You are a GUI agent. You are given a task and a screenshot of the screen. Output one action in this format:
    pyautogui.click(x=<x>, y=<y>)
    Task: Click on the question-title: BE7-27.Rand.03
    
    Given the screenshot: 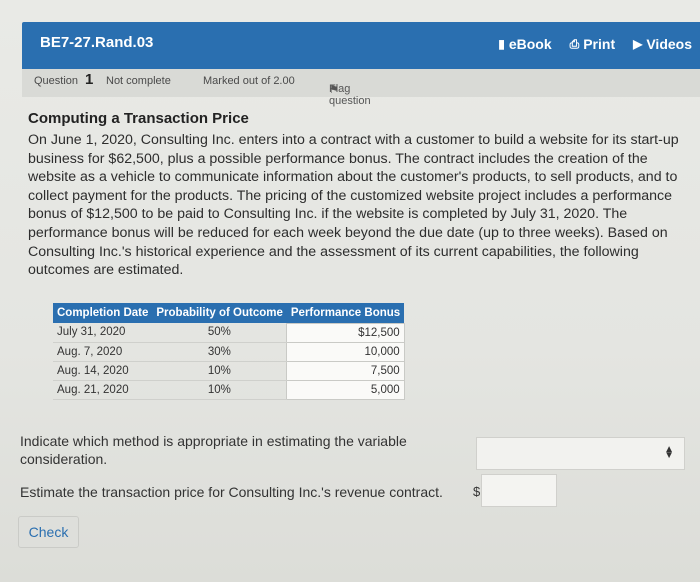 What is the action you would take?
    pyautogui.click(x=97, y=42)
    